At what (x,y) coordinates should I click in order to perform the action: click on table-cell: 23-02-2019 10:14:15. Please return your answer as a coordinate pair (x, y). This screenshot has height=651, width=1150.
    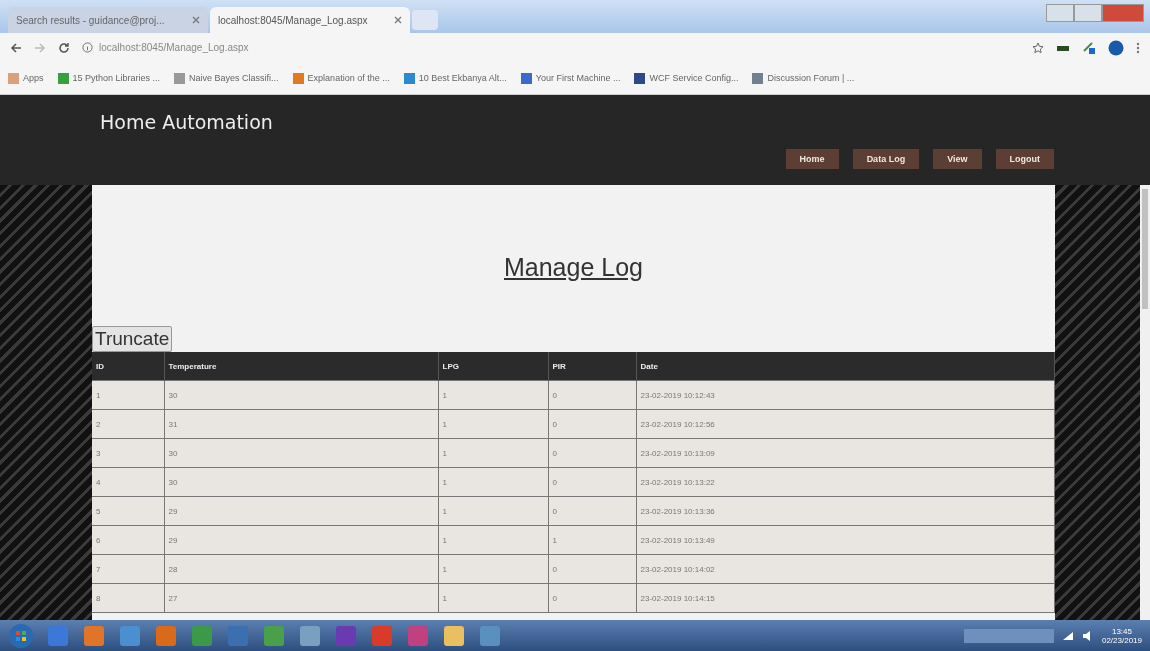
    Looking at the image, I should click on (845, 598).